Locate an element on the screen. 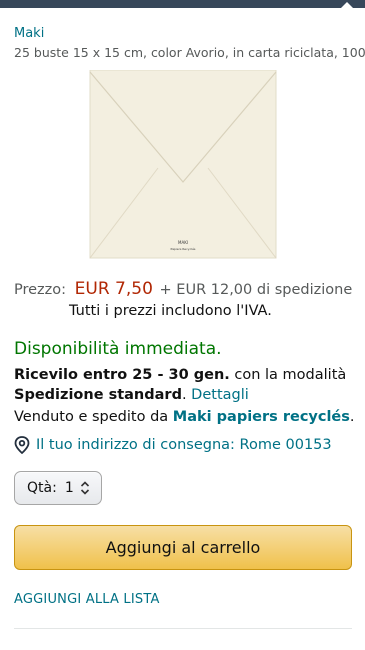  add-to-cart-button: Aggiungi al carrello is located at coordinates (183, 547).